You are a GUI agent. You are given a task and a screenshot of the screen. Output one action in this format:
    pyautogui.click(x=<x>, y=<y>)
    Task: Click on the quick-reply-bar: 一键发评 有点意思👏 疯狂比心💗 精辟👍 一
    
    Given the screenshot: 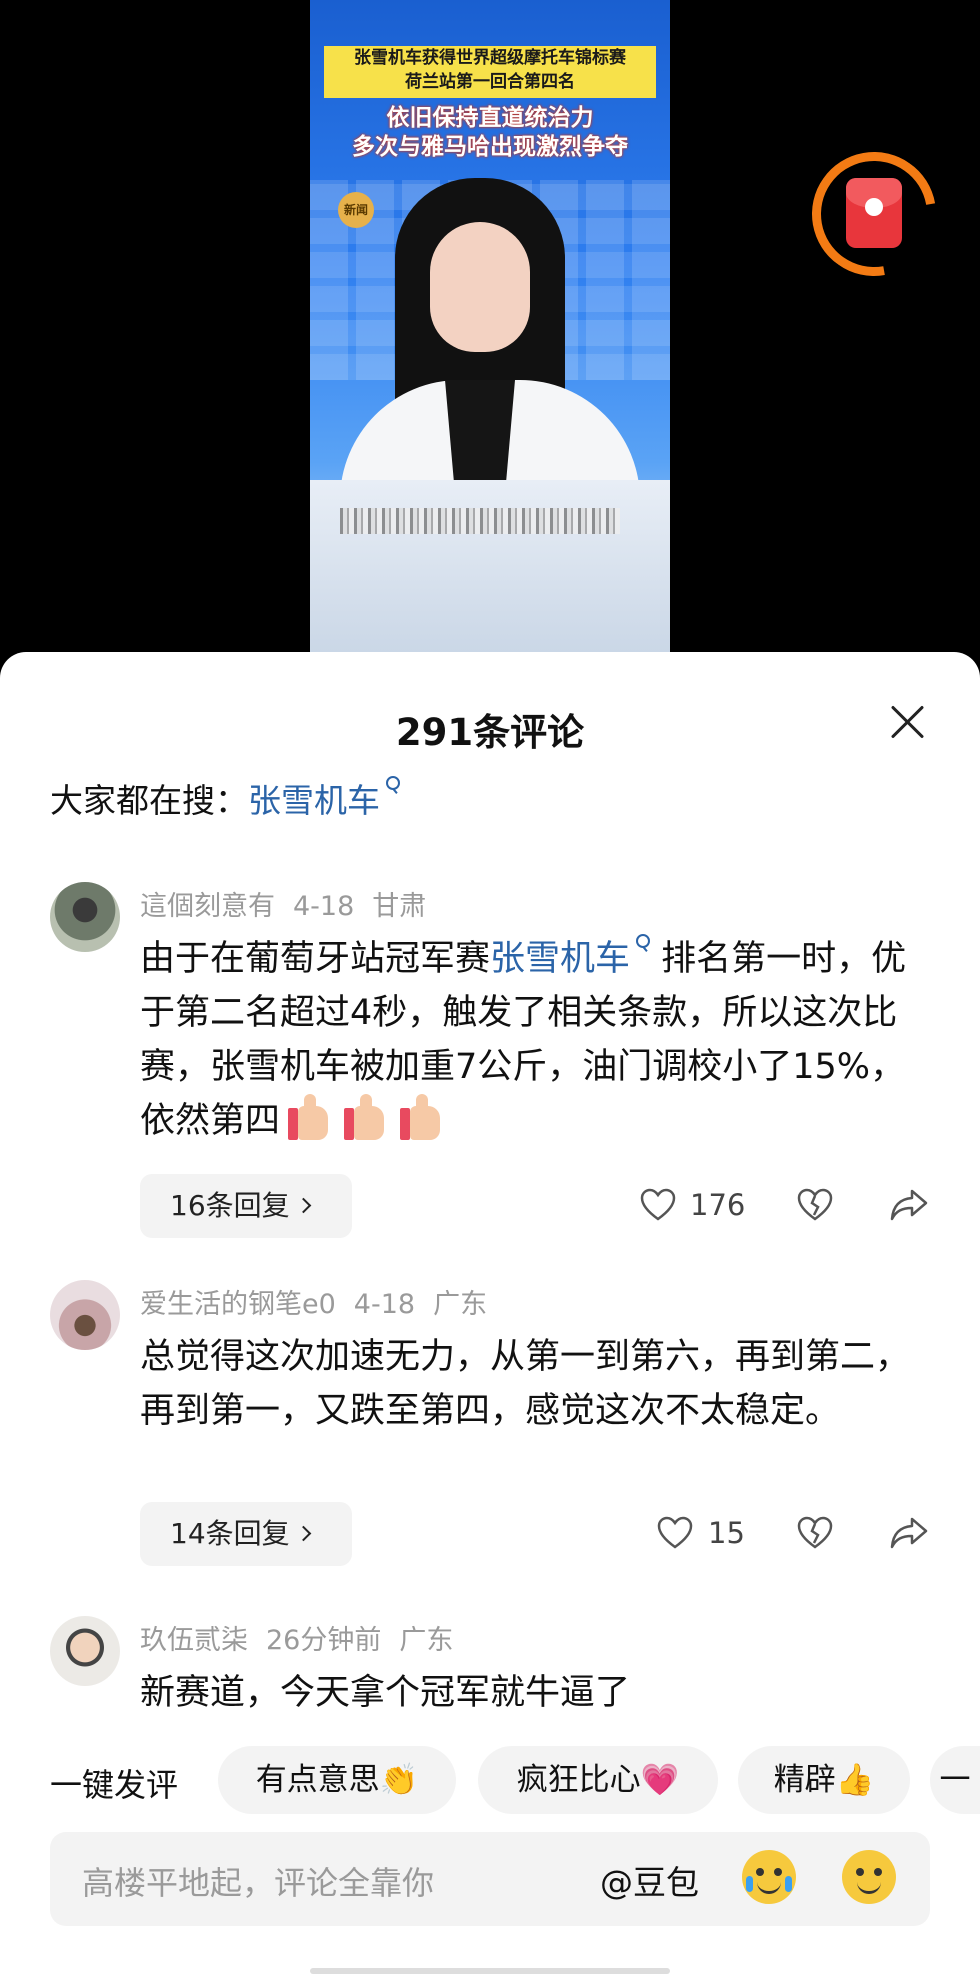 What is the action you would take?
    pyautogui.click(x=490, y=1781)
    